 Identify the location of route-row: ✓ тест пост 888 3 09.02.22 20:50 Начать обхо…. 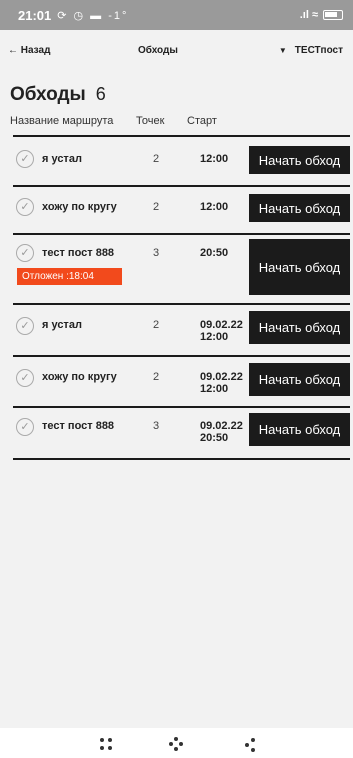
(181, 432).